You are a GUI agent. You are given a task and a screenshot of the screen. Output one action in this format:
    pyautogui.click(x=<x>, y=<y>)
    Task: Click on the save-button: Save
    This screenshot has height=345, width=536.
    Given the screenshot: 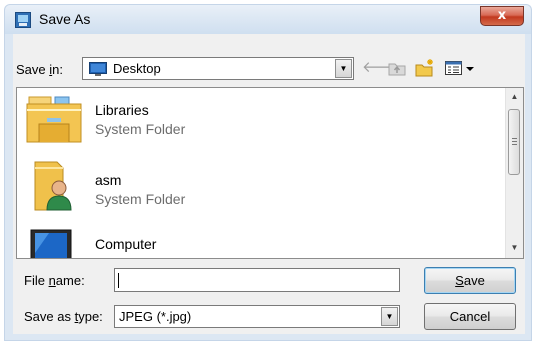 What is the action you would take?
    pyautogui.click(x=470, y=280)
    